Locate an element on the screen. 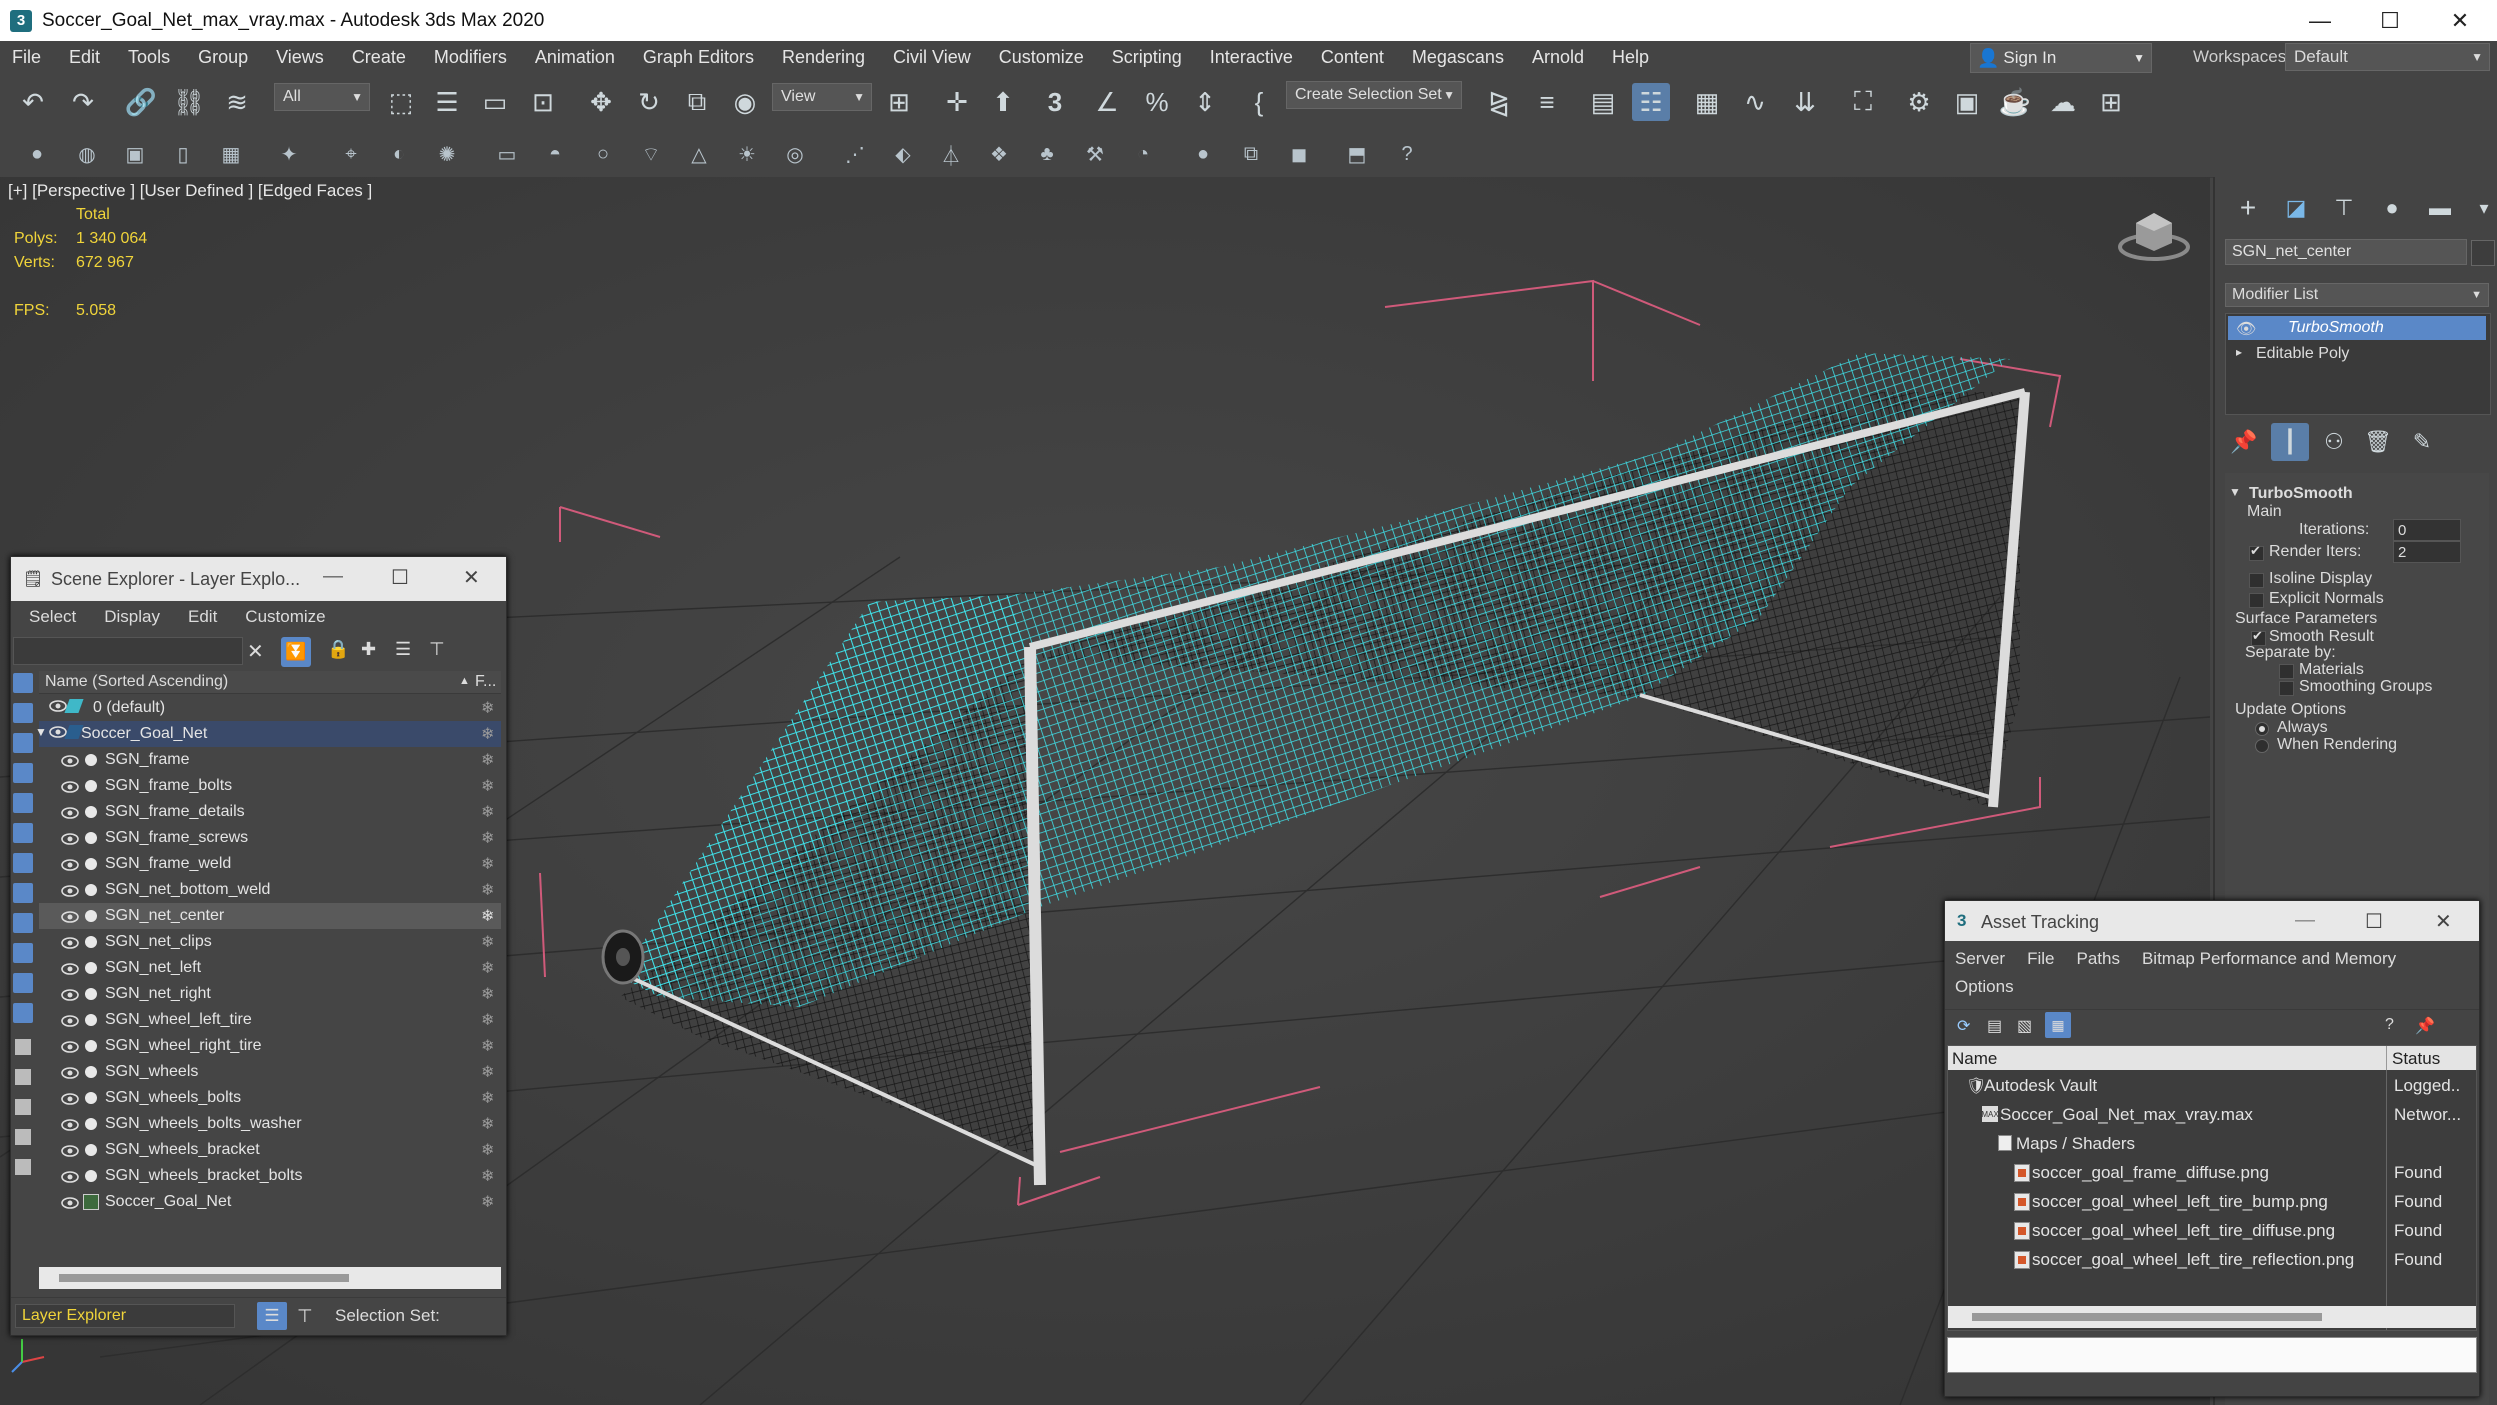  filter-icon: ⏬ is located at coordinates (296, 652).